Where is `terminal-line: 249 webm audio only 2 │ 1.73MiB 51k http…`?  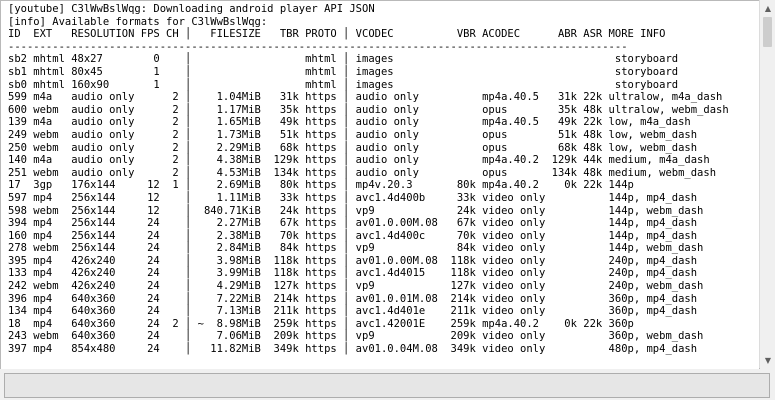
terminal-line: 249 webm audio only 2 │ 1.73MiB 51k http… is located at coordinates (353, 134).